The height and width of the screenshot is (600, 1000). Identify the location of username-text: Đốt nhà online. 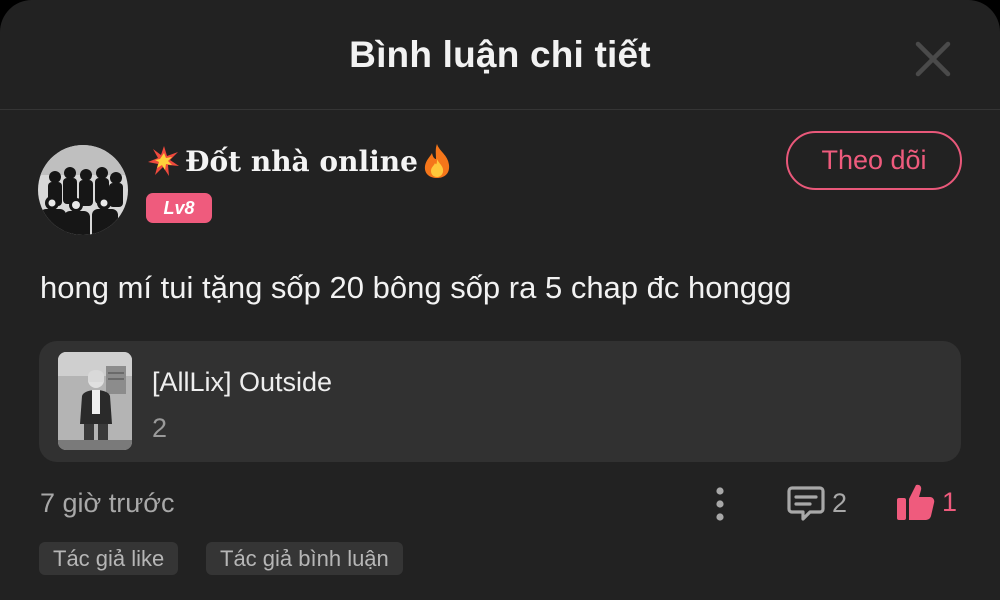
(301, 161).